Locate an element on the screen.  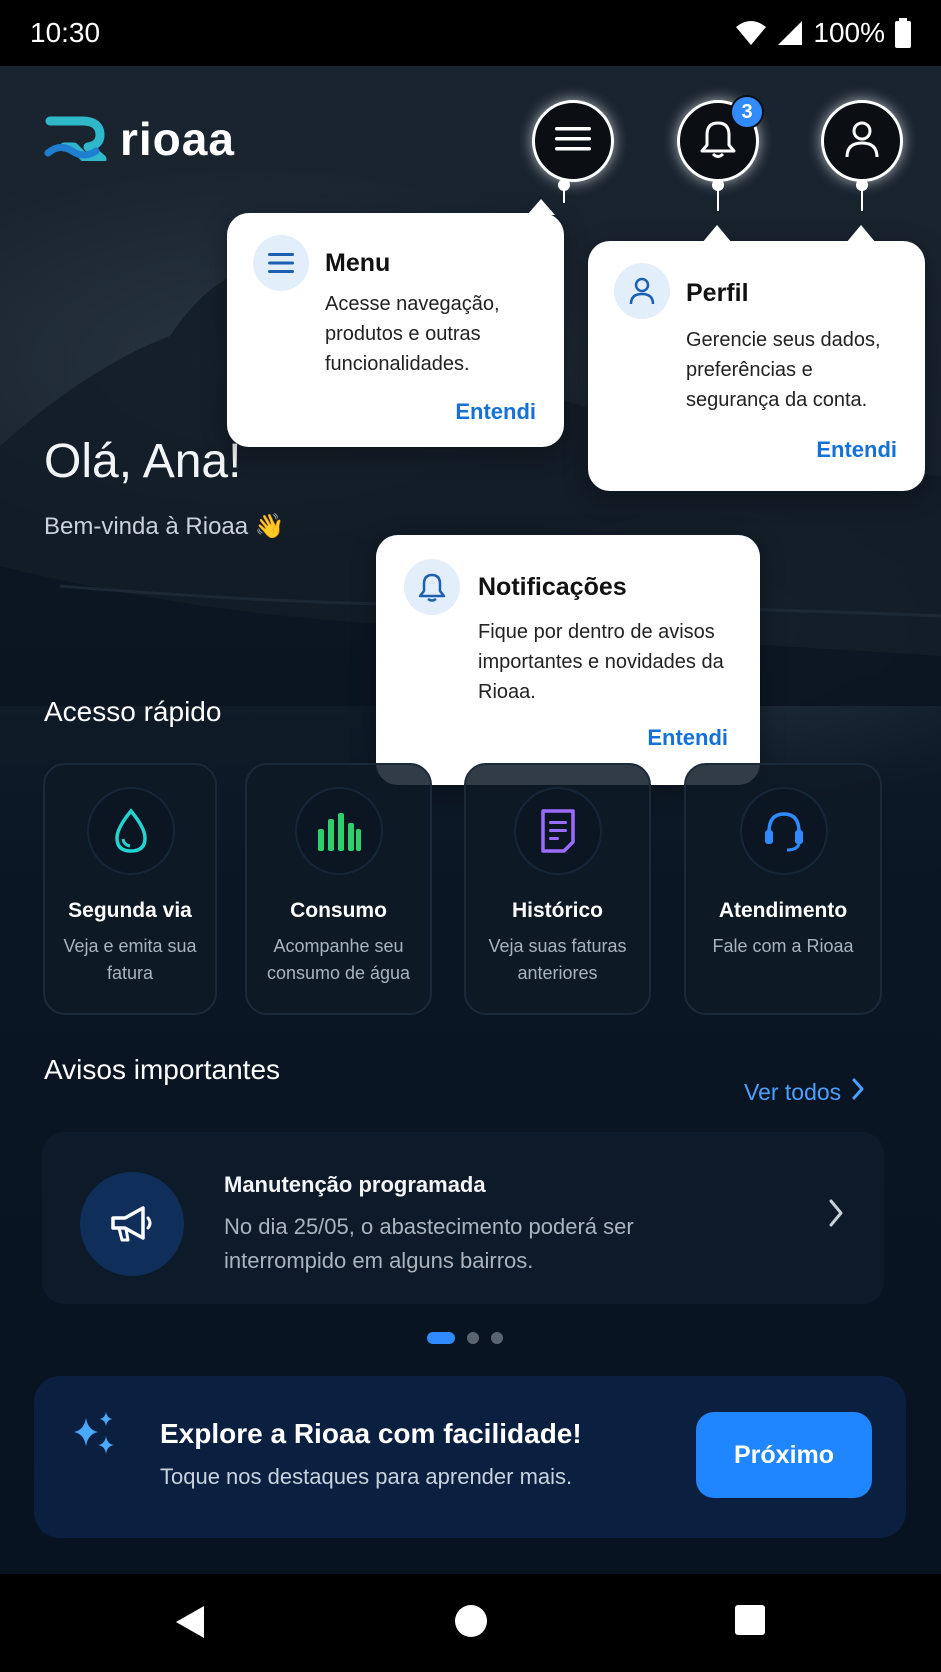
wifi-icon is located at coordinates (751, 33).